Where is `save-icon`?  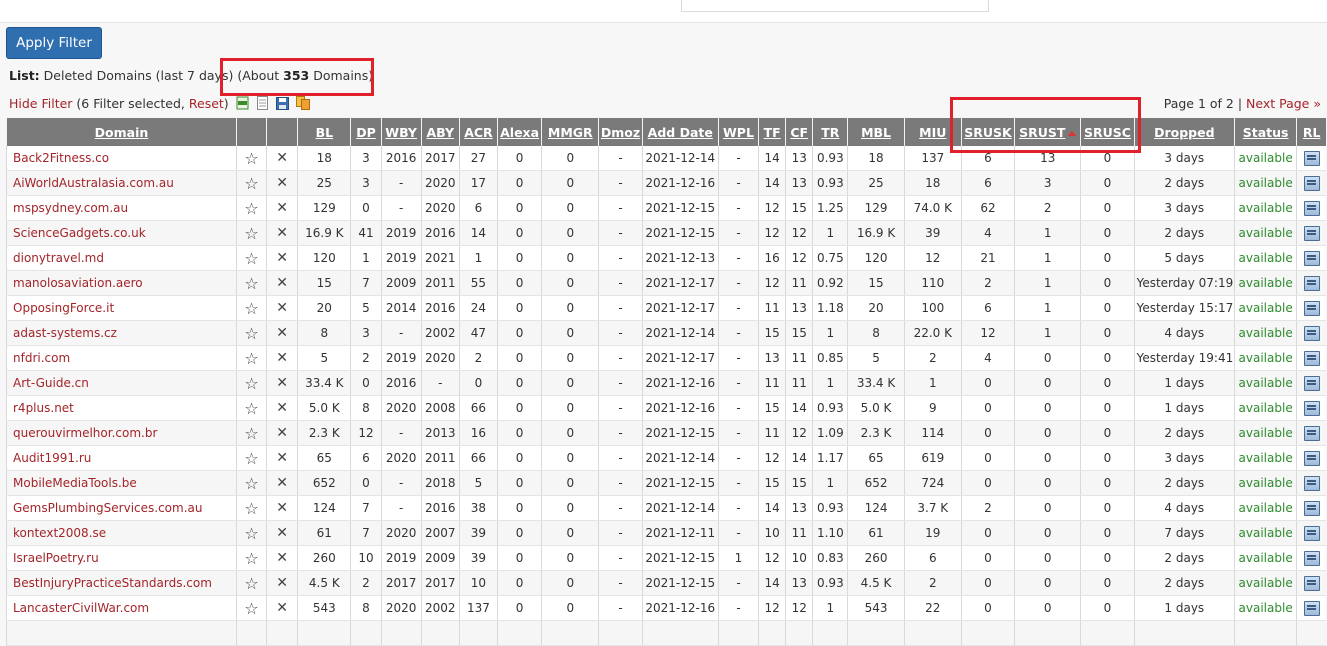 save-icon is located at coordinates (282, 103).